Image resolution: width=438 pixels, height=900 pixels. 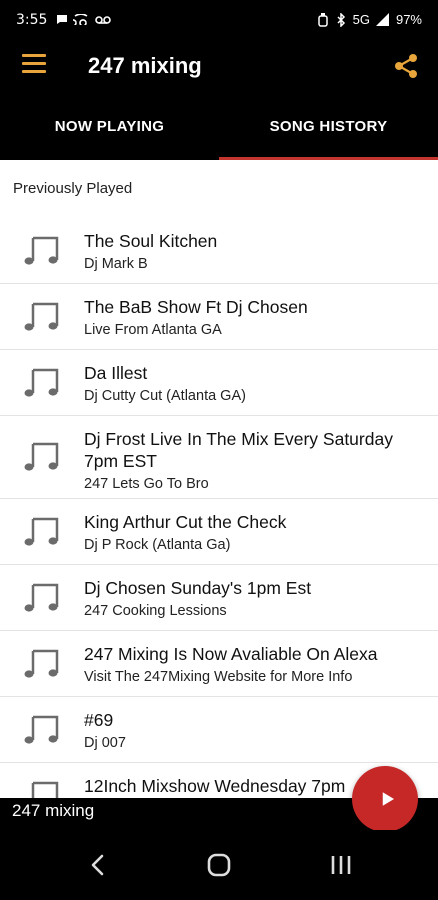 I want to click on section-label: Previously Played, so click(x=73, y=188).